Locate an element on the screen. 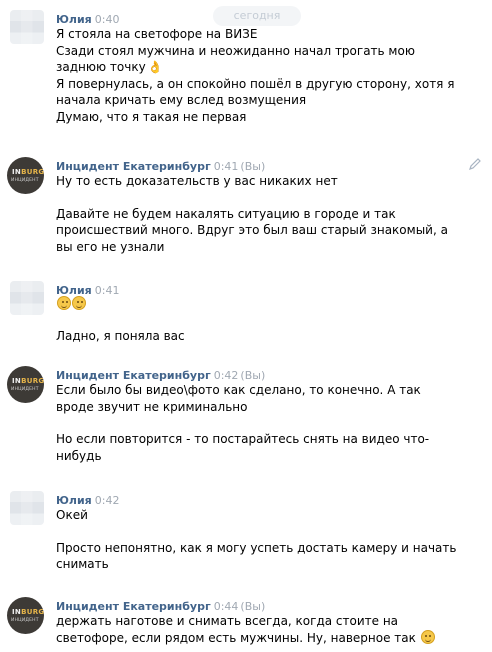  message-time: 0:40 is located at coordinates (107, 19).